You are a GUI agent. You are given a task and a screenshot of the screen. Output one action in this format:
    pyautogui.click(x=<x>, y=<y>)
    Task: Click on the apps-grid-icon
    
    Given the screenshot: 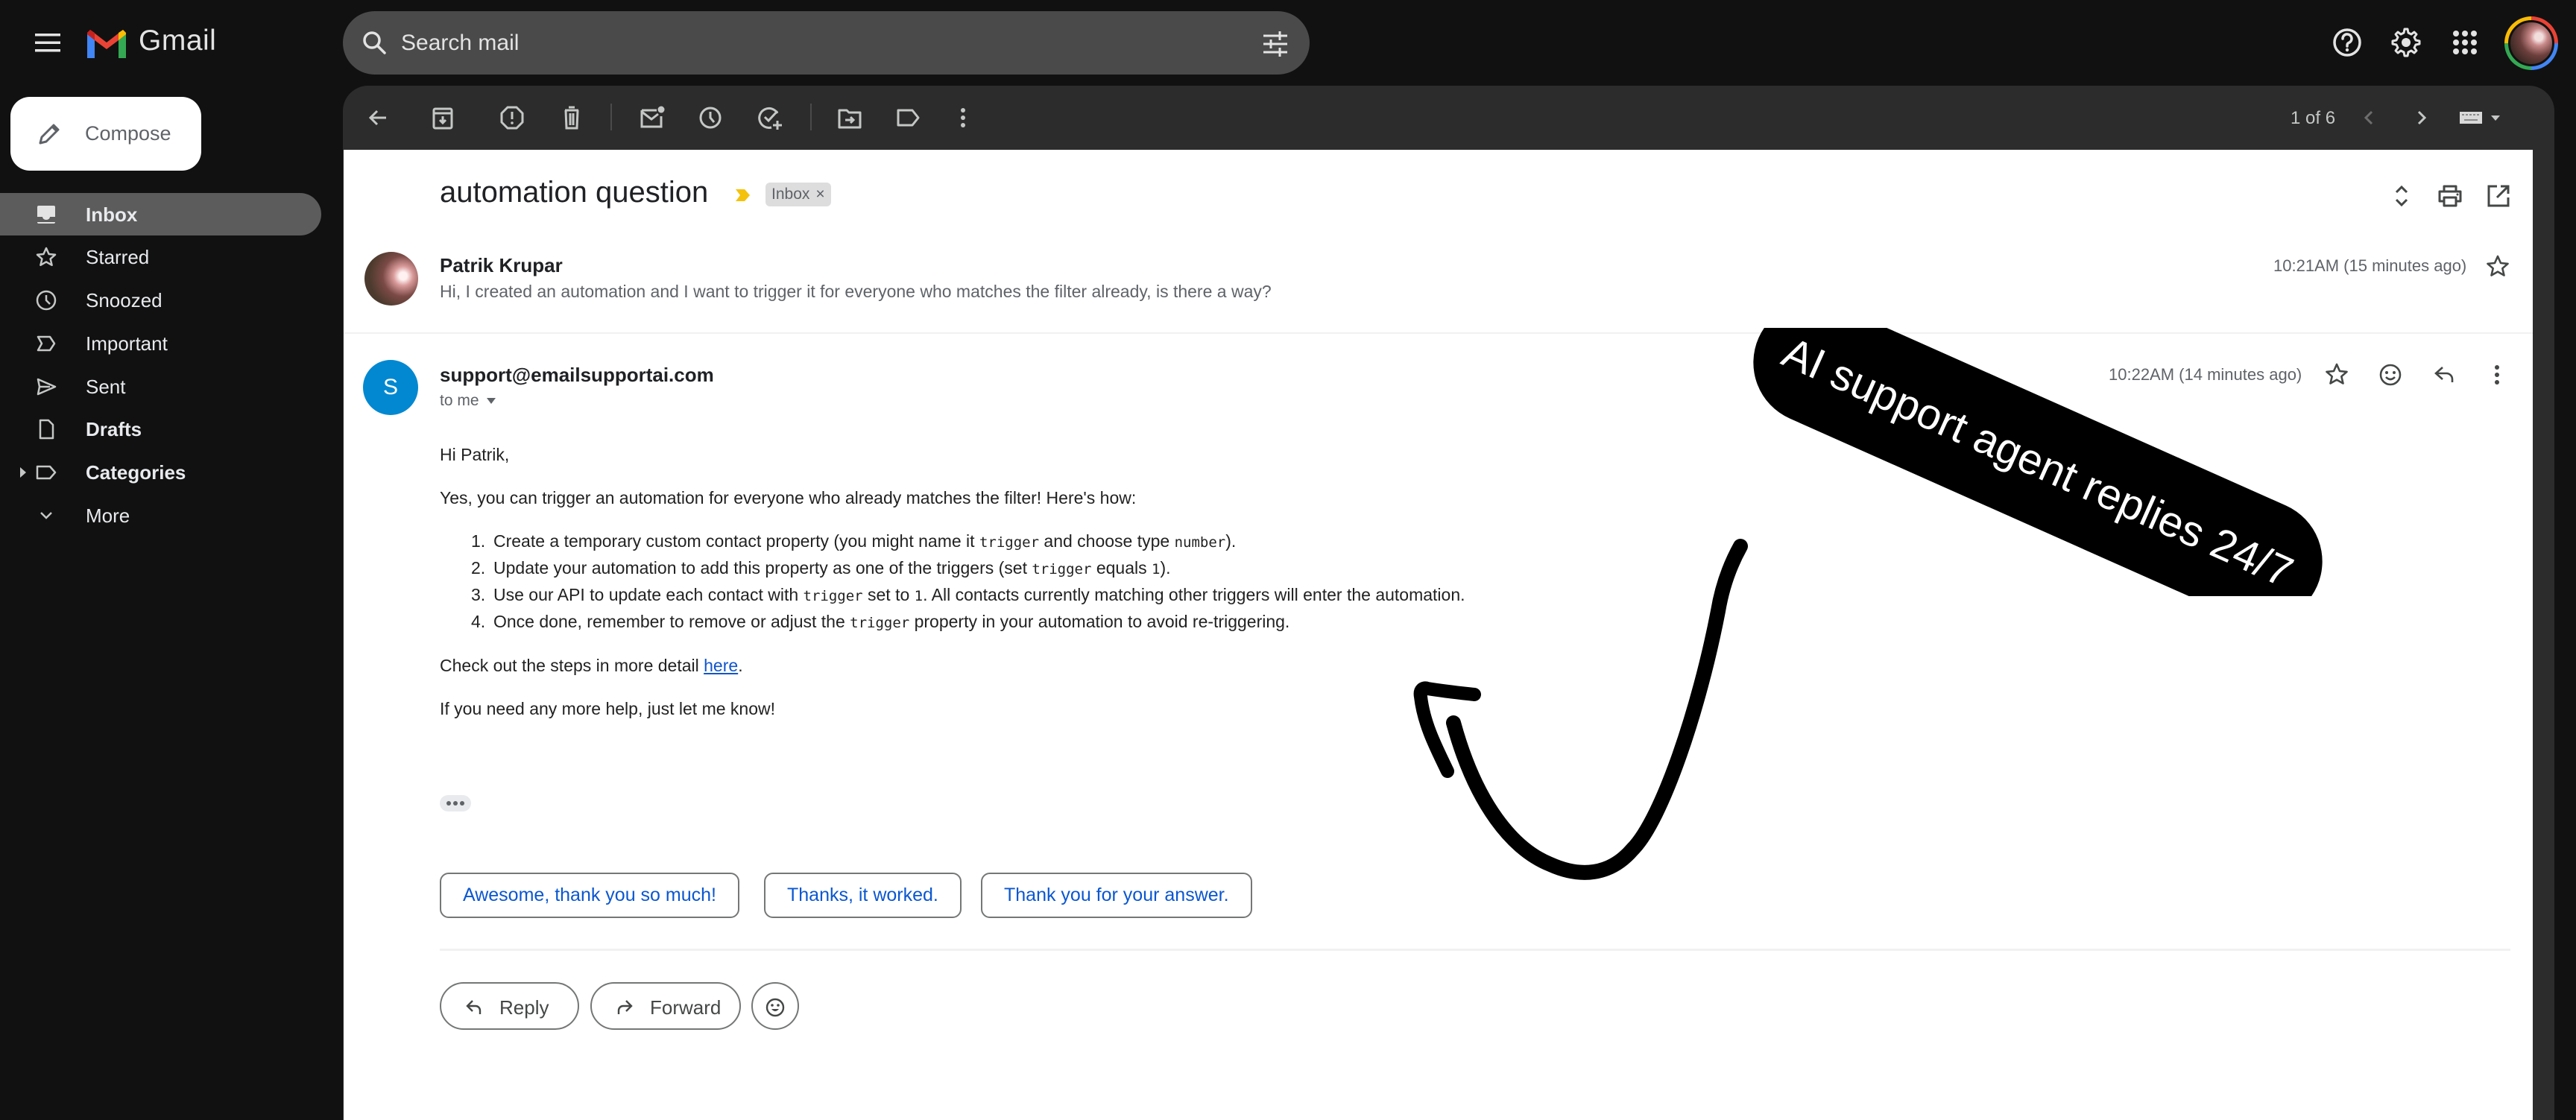 What is the action you would take?
    pyautogui.click(x=2465, y=43)
    